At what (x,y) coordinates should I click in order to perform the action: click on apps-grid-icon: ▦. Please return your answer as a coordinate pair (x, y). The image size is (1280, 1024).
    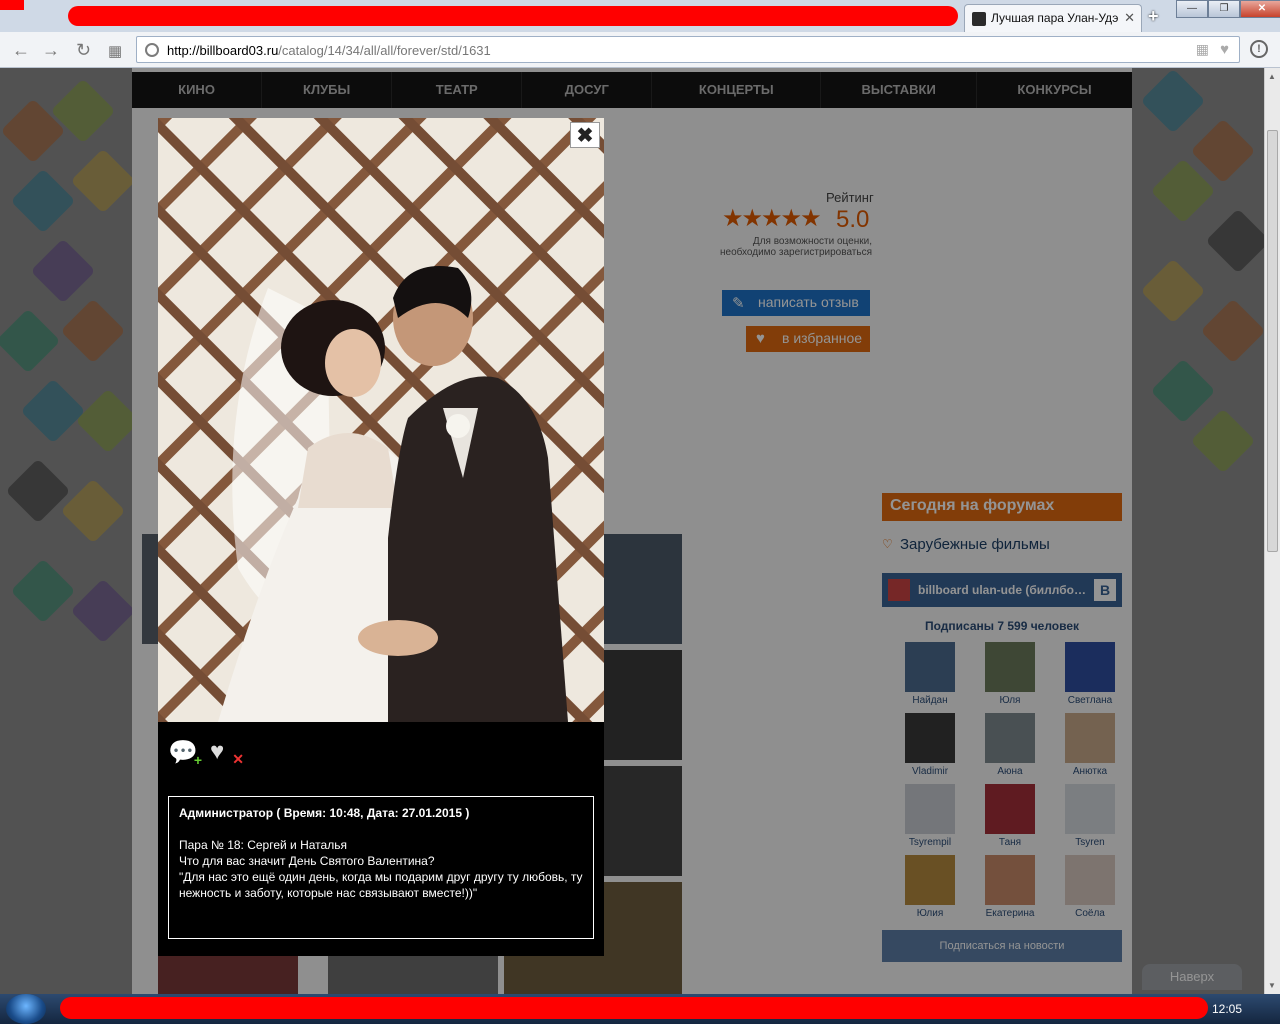
    Looking at the image, I should click on (115, 51).